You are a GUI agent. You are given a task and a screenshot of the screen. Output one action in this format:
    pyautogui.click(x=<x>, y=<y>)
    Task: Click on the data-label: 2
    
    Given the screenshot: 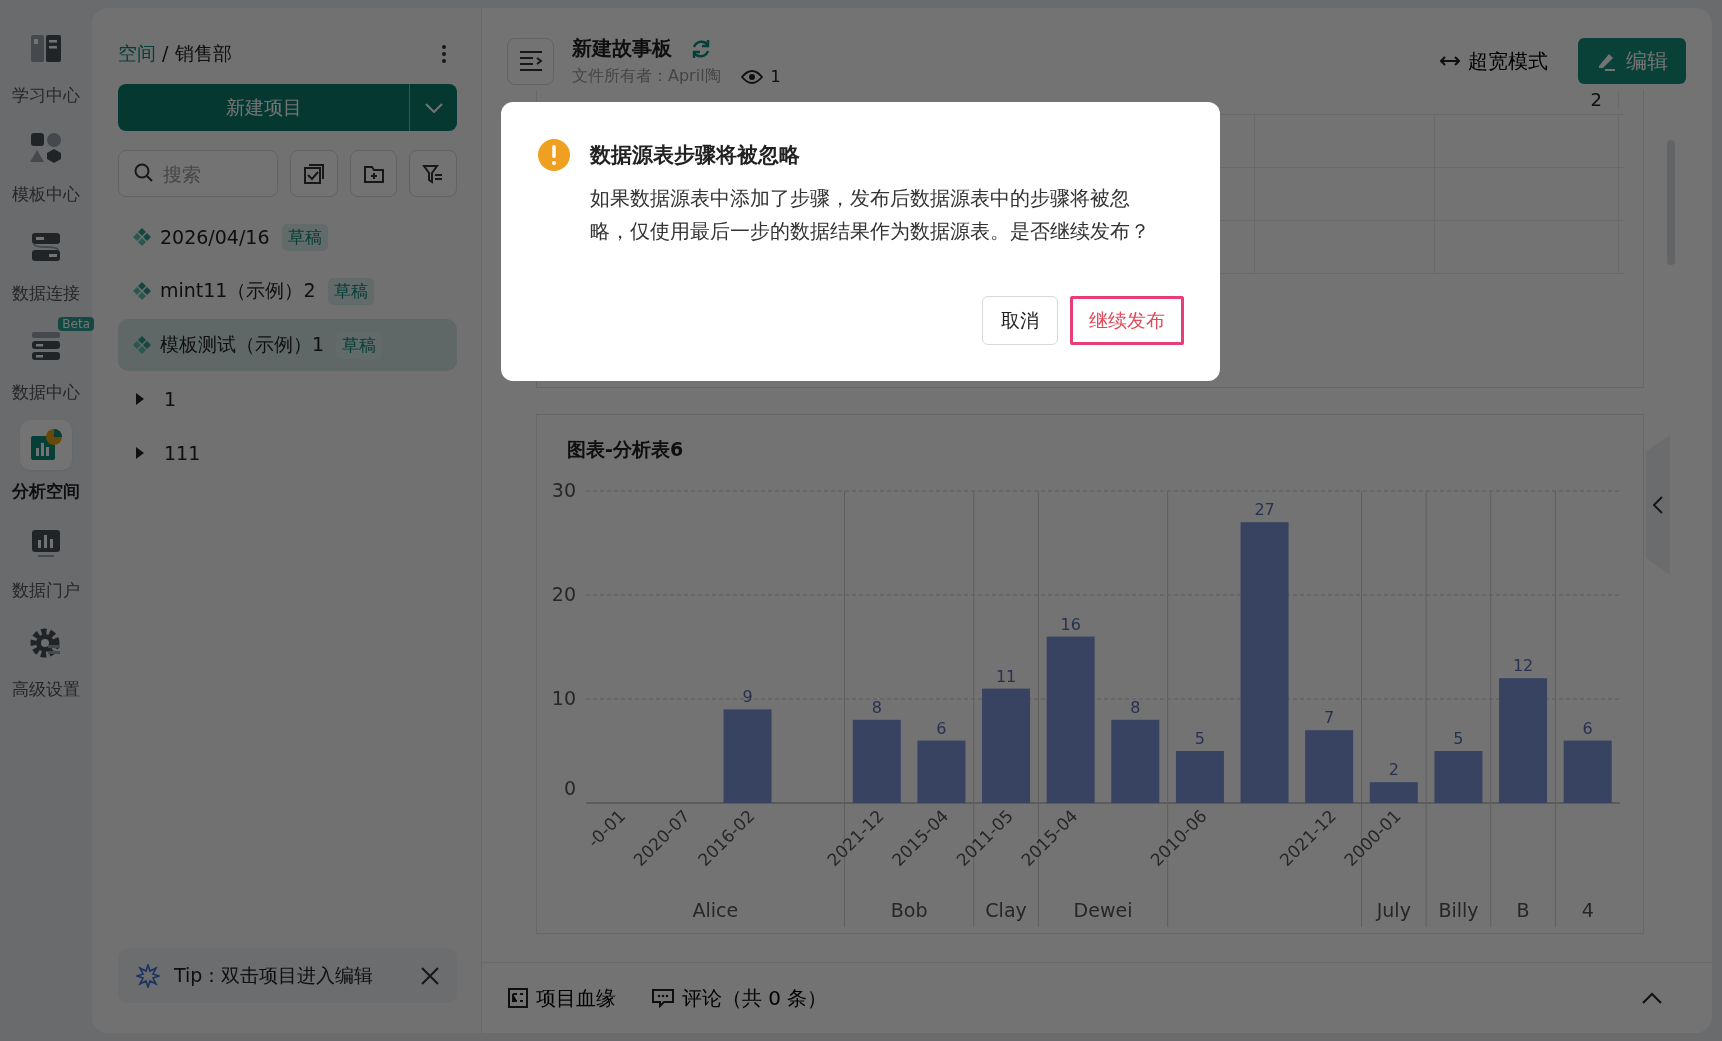 What is the action you would take?
    pyautogui.click(x=1393, y=770)
    